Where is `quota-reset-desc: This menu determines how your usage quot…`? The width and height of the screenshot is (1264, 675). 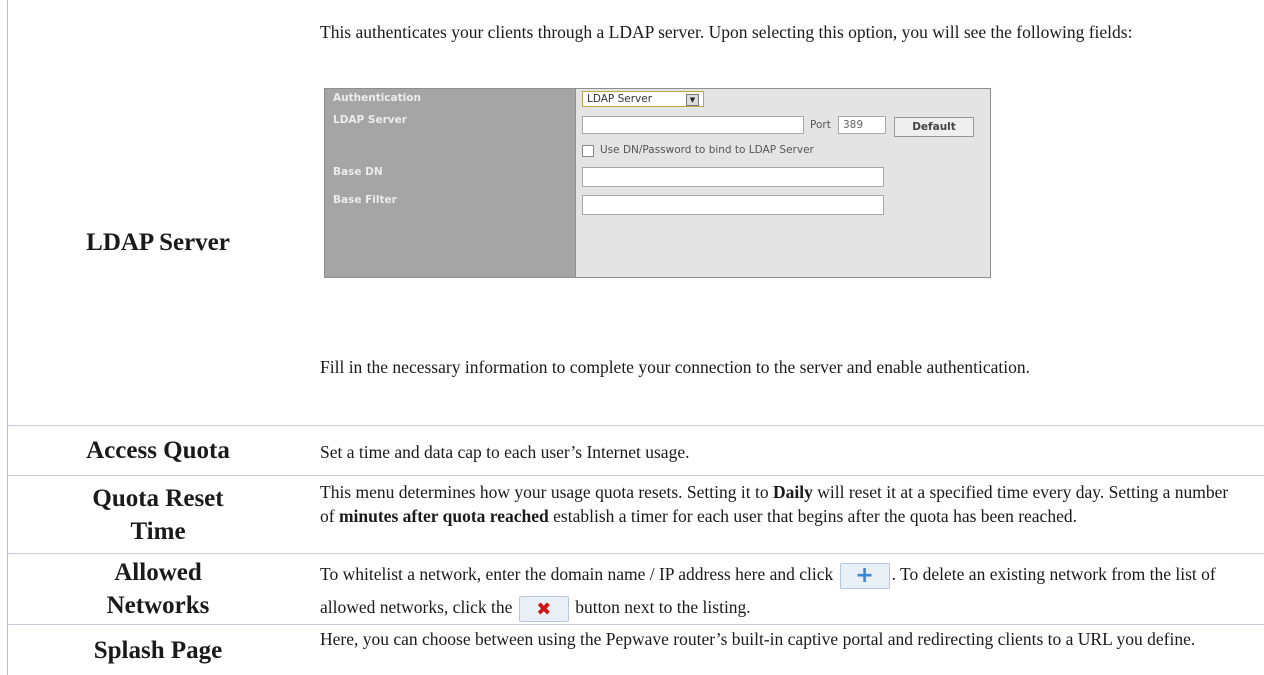
quota-reset-desc: This menu determines how your usage quot… is located at coordinates (783, 504).